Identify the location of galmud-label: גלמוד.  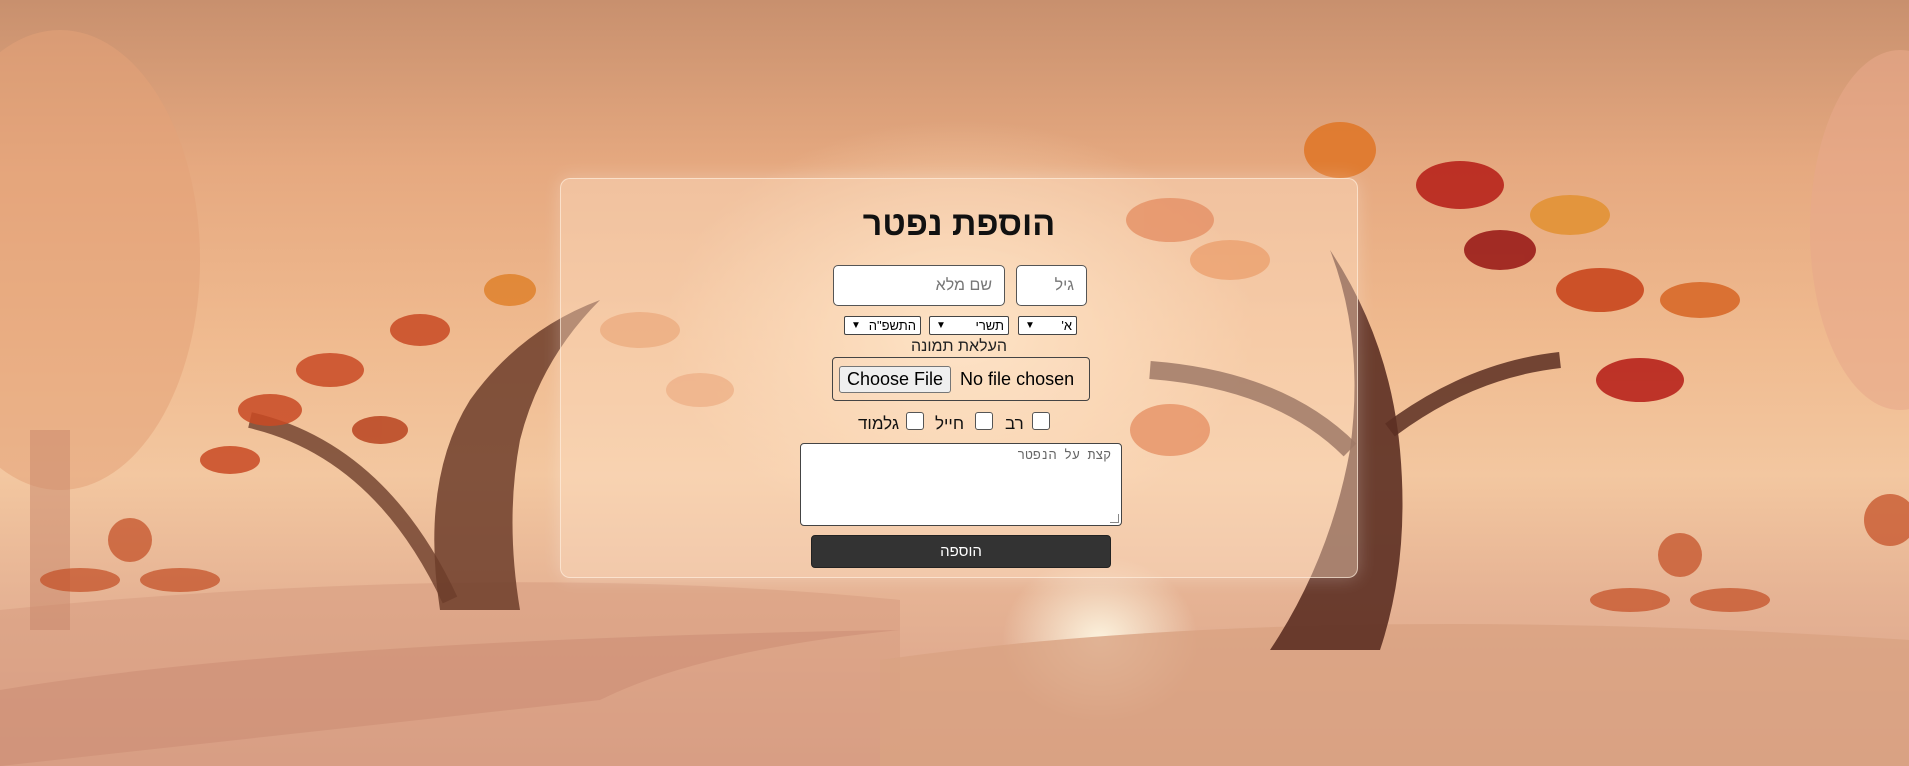
(879, 423).